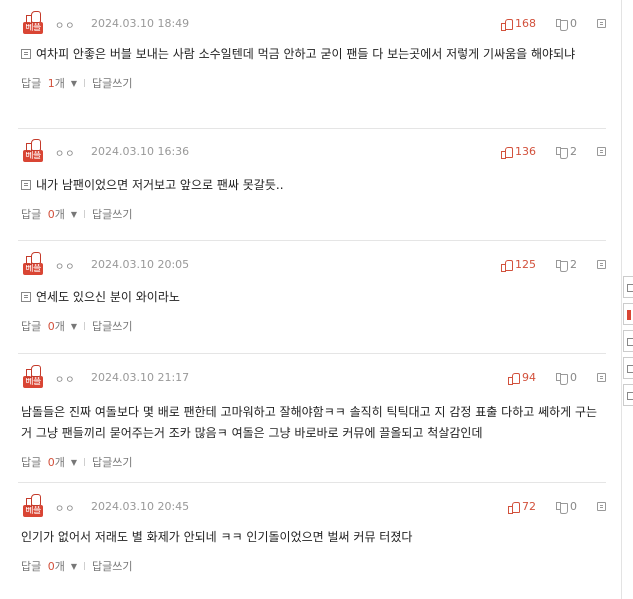 The width and height of the screenshot is (633, 599). I want to click on comment-text: 내가 남팬이었으면 저거보고 앞으로 팬싸 못갈듯.., so click(160, 185).